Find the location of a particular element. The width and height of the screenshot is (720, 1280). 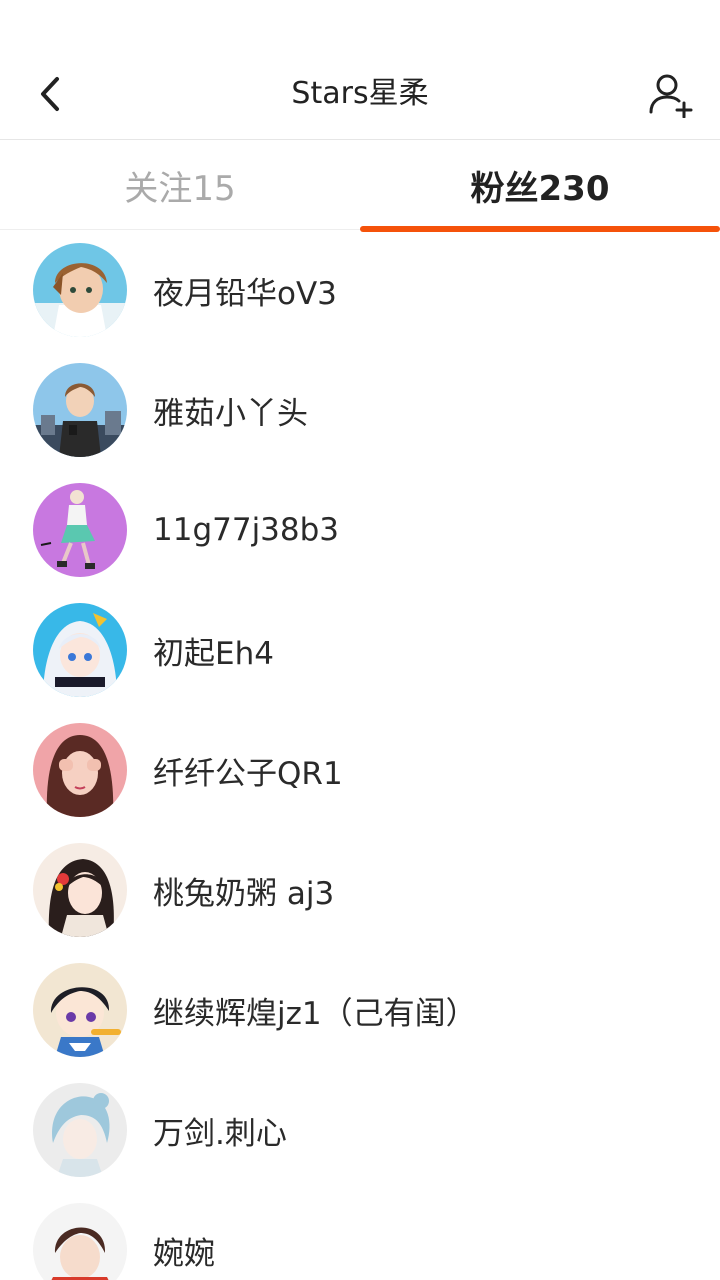

fan-name: 万剑.刺心 is located at coordinates (220, 1133).